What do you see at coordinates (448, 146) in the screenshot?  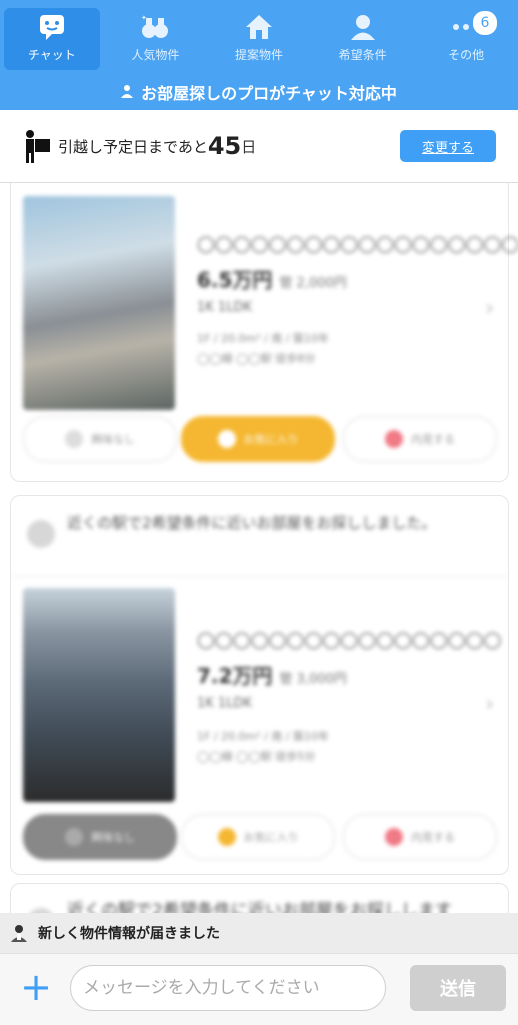 I see `change-date-button: 変更する` at bounding box center [448, 146].